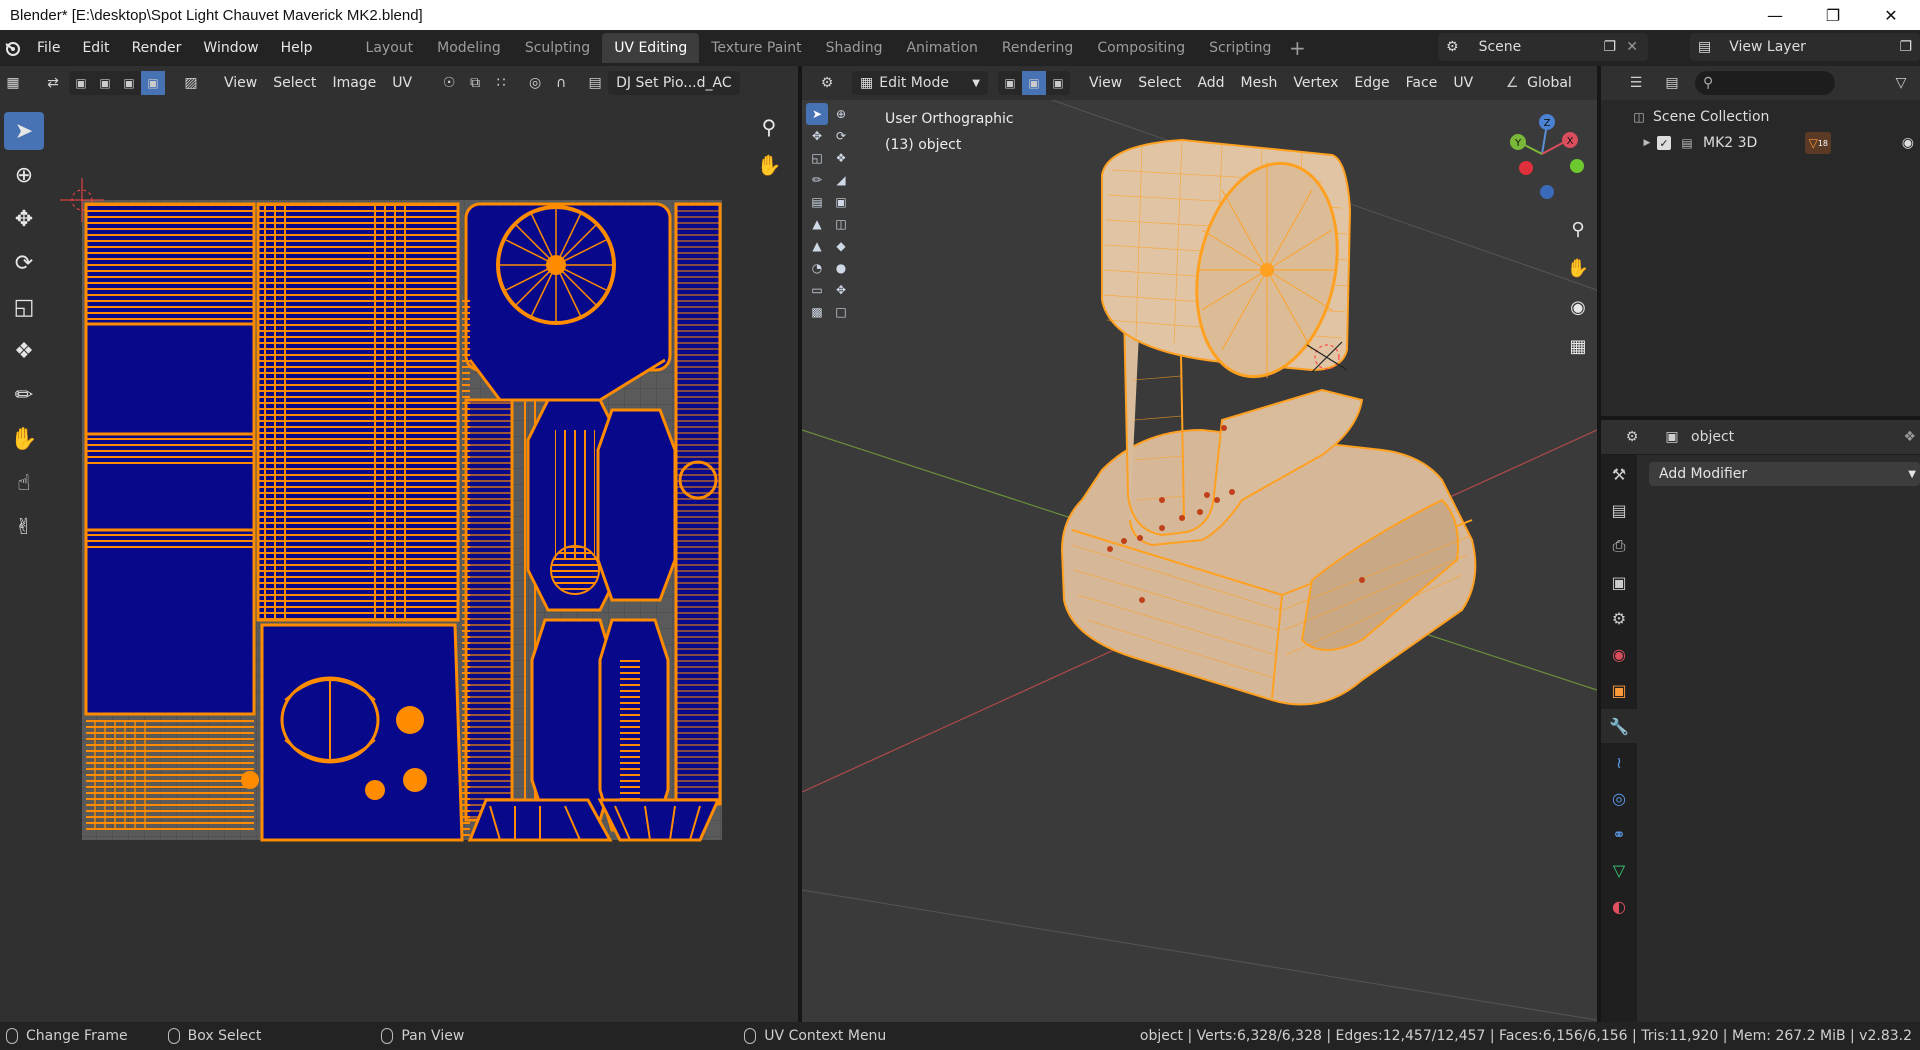  What do you see at coordinates (1210, 83) in the screenshot?
I see `vp-menu-add: Add` at bounding box center [1210, 83].